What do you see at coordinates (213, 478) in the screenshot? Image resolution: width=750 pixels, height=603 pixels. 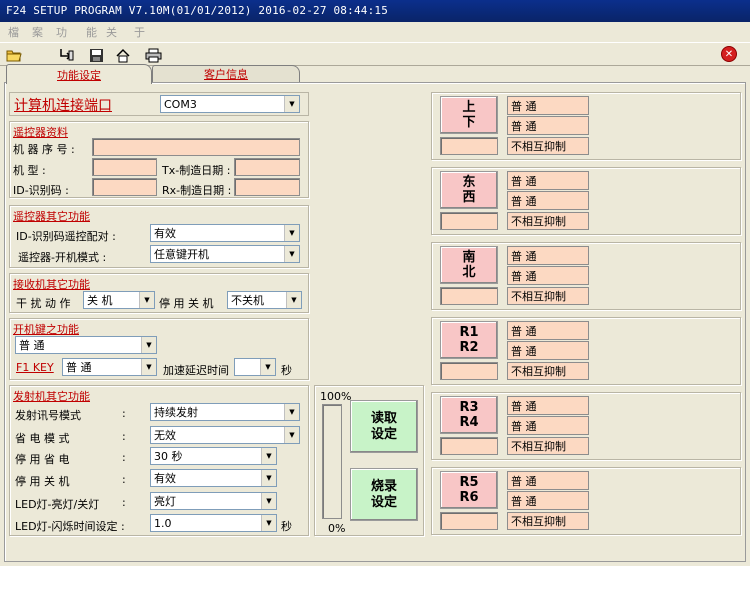 I see `stop-shutdown-tx-select: 有效 ▼` at bounding box center [213, 478].